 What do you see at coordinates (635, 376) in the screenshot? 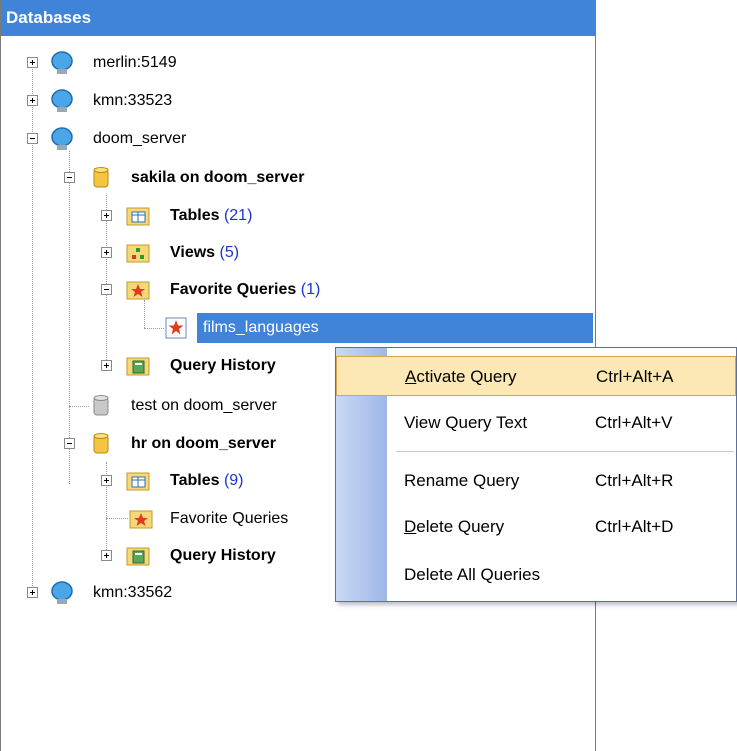
I see `menu-item-shortcut: Ctrl+Alt+A` at bounding box center [635, 376].